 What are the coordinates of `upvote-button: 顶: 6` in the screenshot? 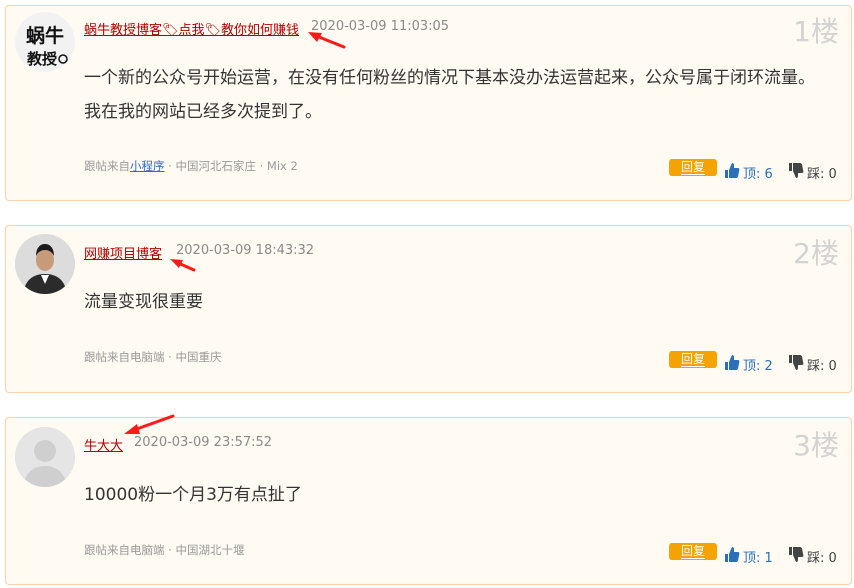 It's located at (748, 172).